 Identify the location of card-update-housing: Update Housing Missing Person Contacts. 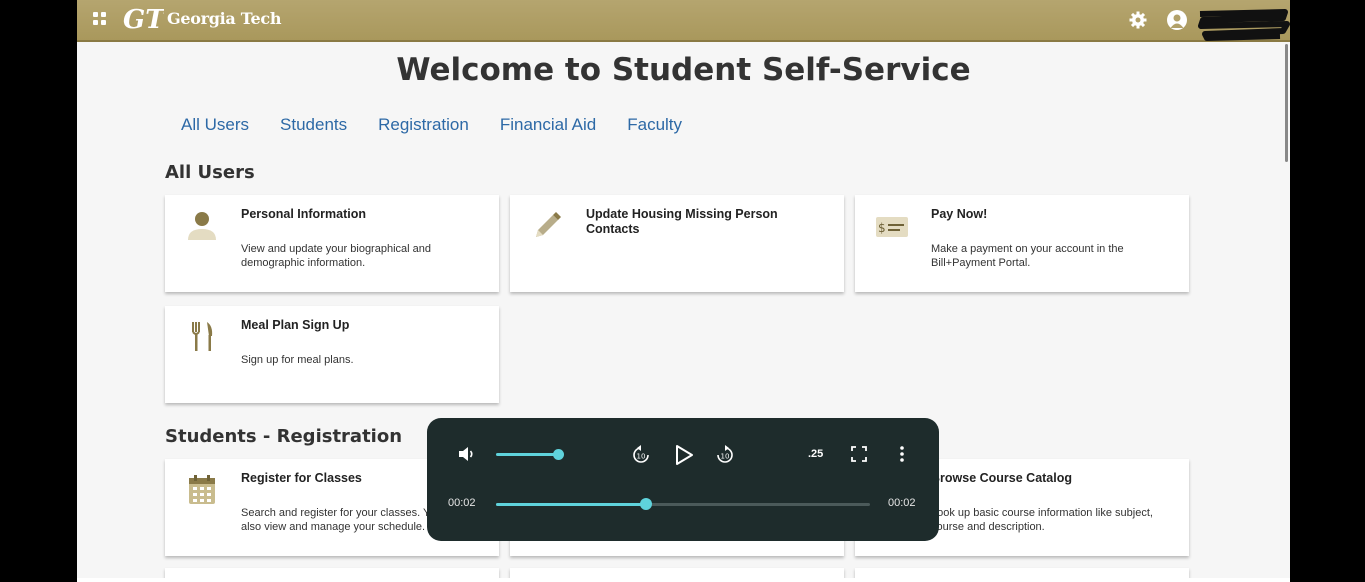
(677, 243).